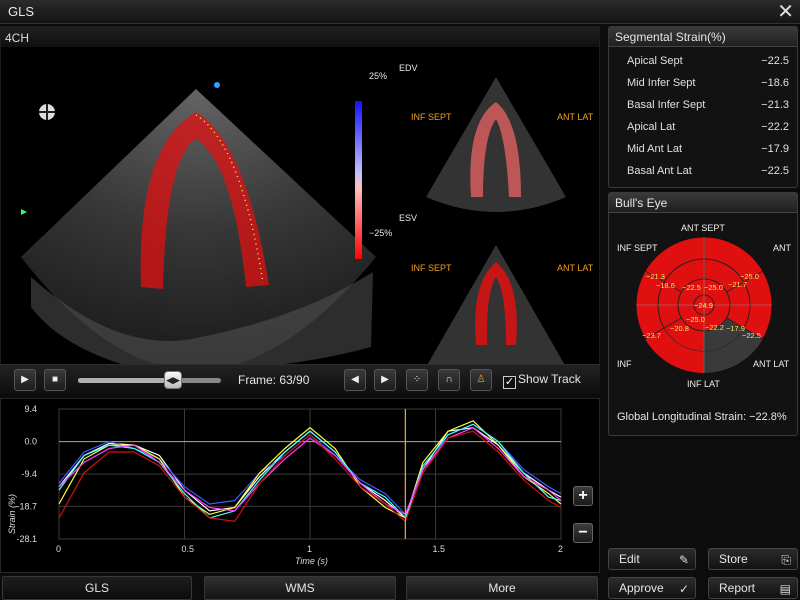 This screenshot has height=600, width=800. I want to click on bullseye-value-basal-inf-sept: −21.3, so click(655, 276).